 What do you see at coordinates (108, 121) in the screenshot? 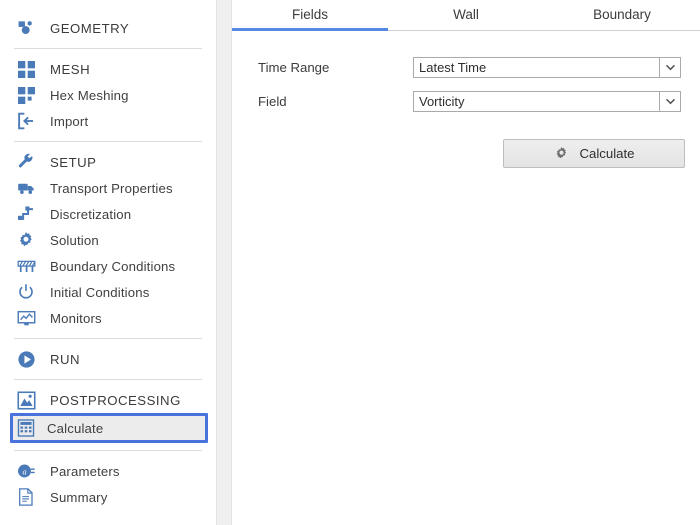
I see `sidebar-item-import: Import` at bounding box center [108, 121].